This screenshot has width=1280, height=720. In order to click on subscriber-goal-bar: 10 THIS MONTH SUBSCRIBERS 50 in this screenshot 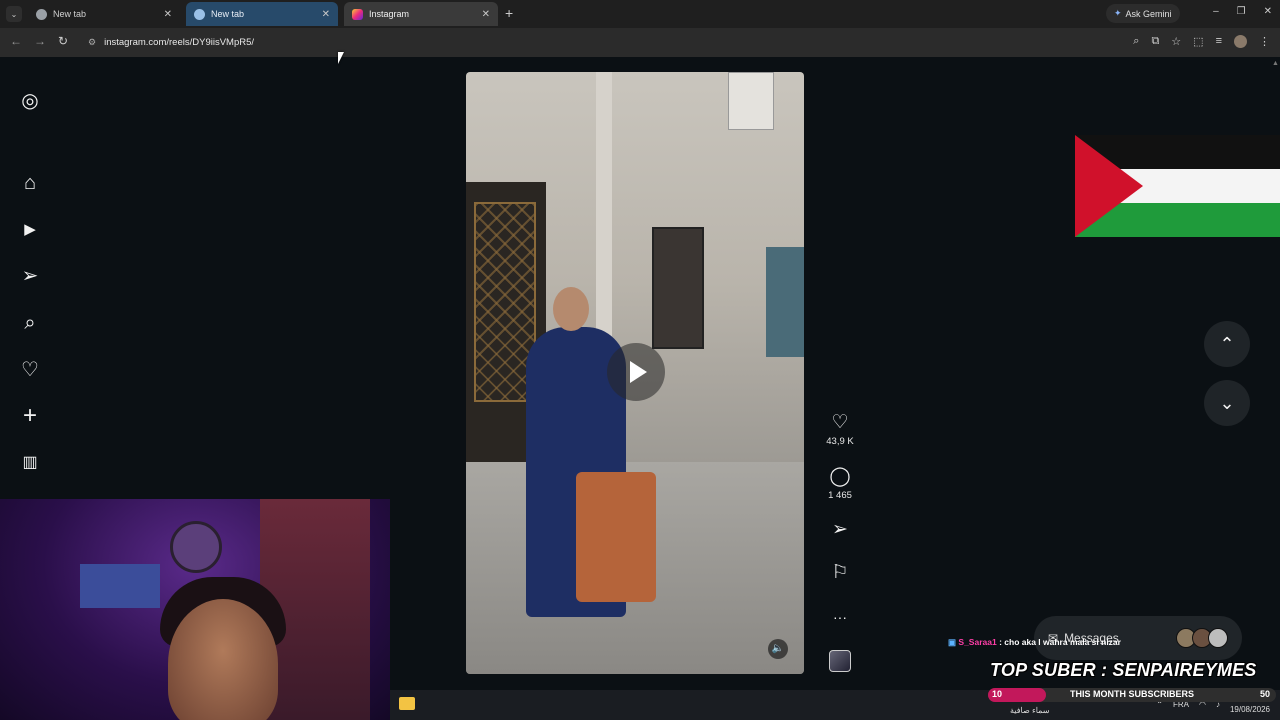, I will do `click(1132, 695)`.